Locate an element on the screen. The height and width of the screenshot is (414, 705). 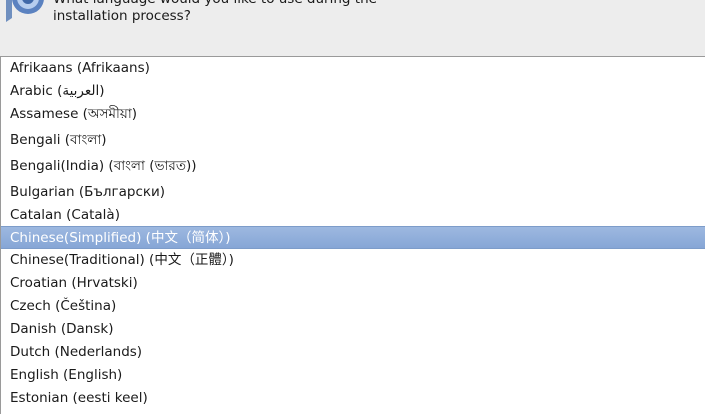
language-option: Czech (Čeština) is located at coordinates (353, 306).